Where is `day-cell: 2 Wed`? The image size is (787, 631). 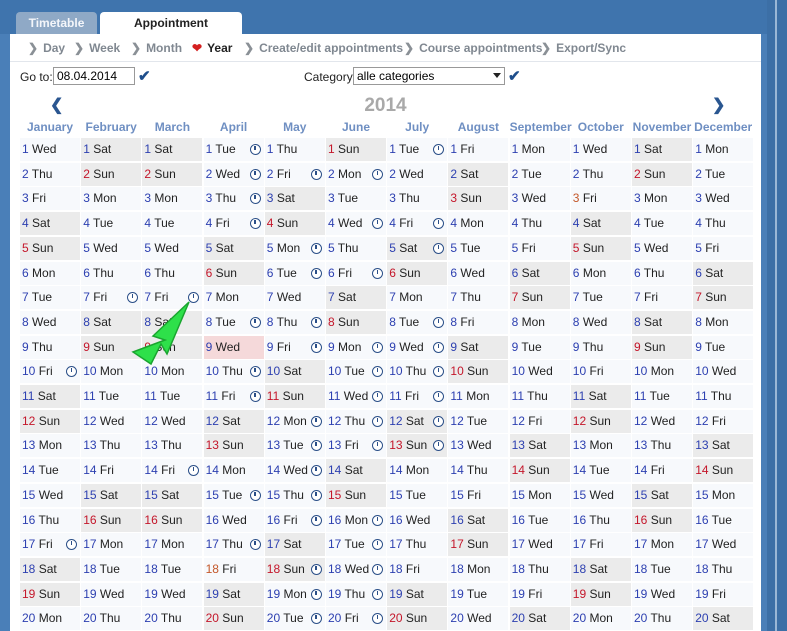
day-cell: 2 Wed is located at coordinates (233, 174).